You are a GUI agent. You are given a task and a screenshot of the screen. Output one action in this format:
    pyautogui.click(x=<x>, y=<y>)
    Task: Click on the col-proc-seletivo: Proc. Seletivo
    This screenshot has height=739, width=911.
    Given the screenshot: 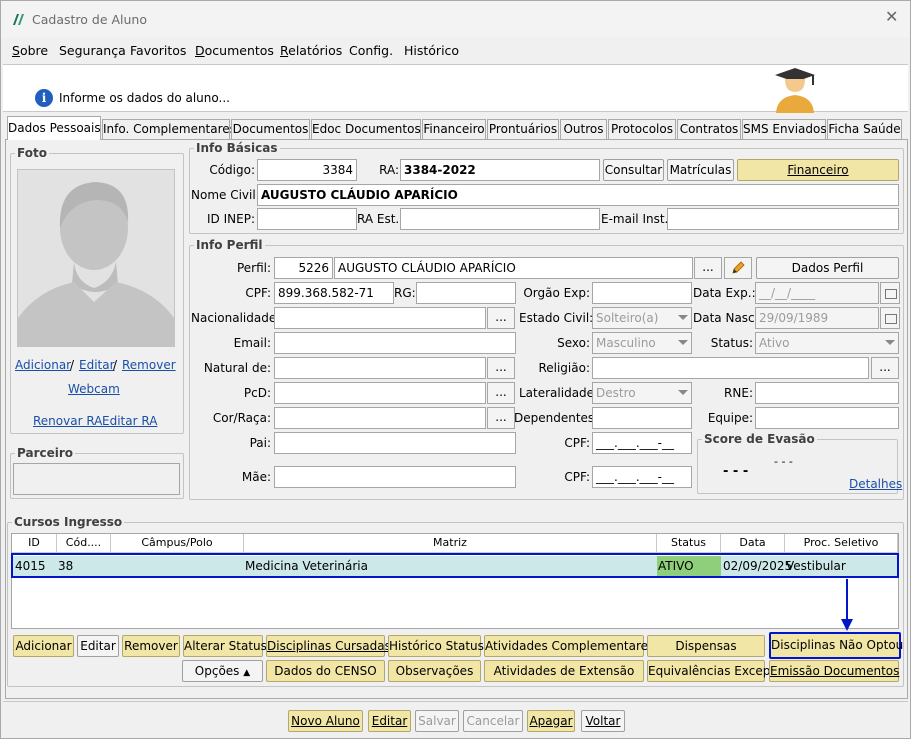 What is the action you would take?
    pyautogui.click(x=841, y=543)
    